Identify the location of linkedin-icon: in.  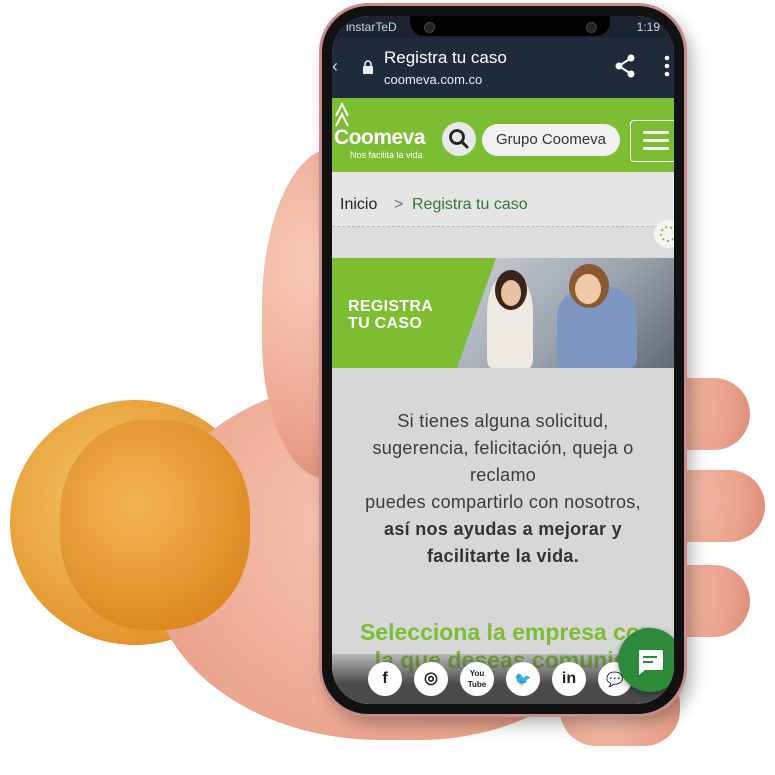
(569, 679).